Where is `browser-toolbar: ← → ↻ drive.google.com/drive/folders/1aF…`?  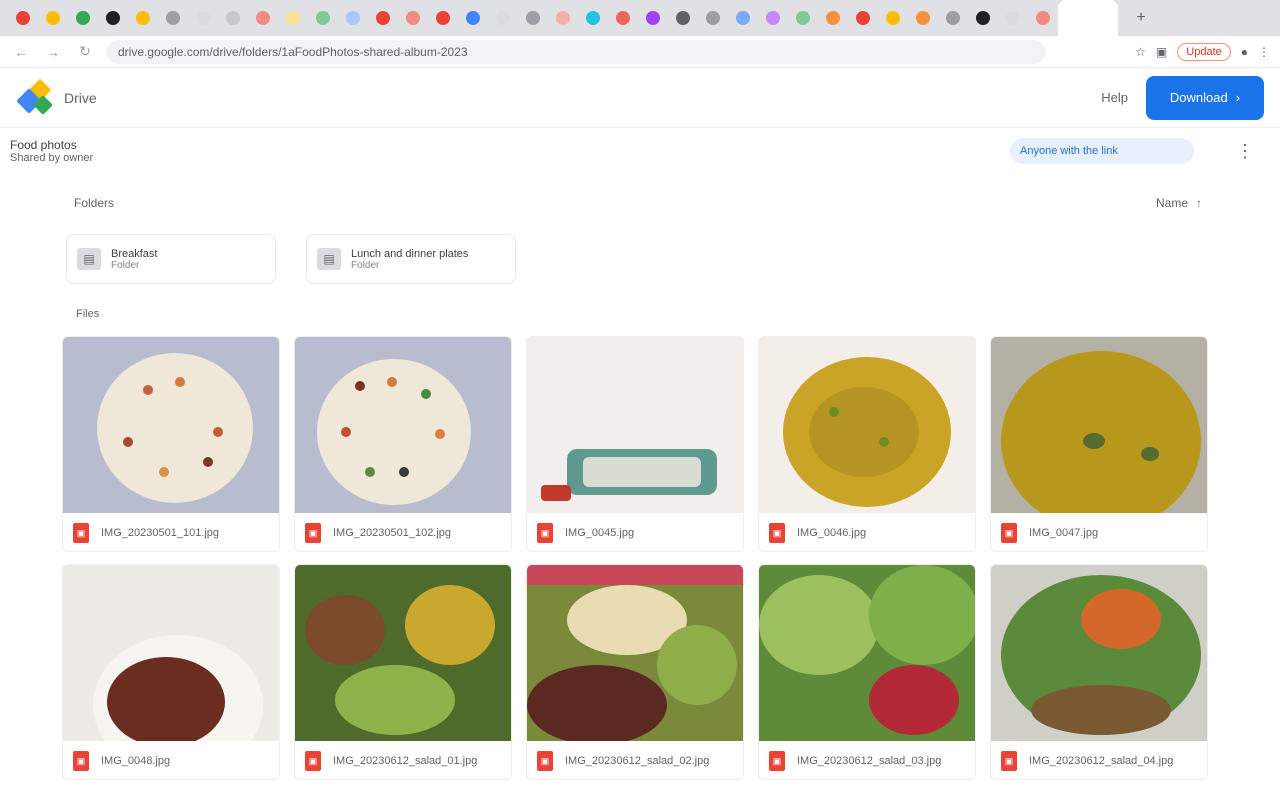
browser-toolbar: ← → ↻ drive.google.com/drive/folders/1aF… is located at coordinates (640, 52).